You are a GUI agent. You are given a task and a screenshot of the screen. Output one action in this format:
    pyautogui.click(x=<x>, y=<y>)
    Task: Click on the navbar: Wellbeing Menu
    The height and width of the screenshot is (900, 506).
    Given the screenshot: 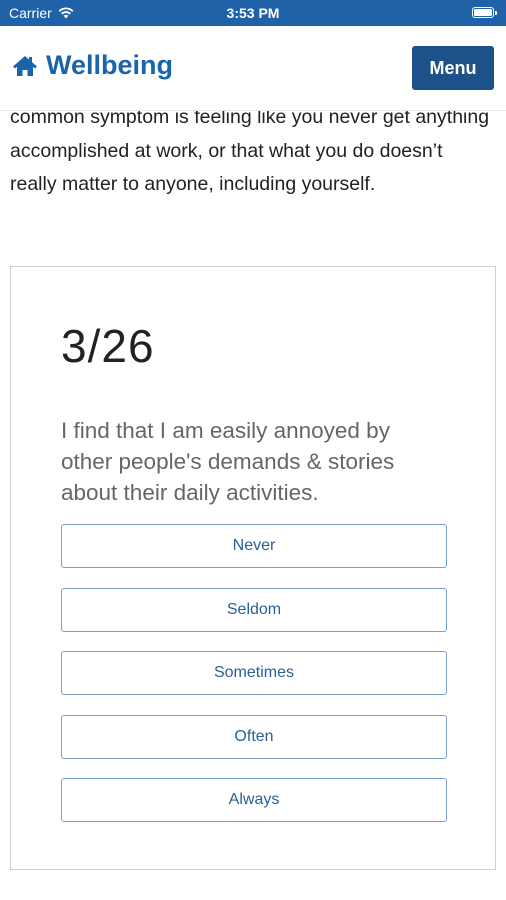 What is the action you would take?
    pyautogui.click(x=253, y=68)
    